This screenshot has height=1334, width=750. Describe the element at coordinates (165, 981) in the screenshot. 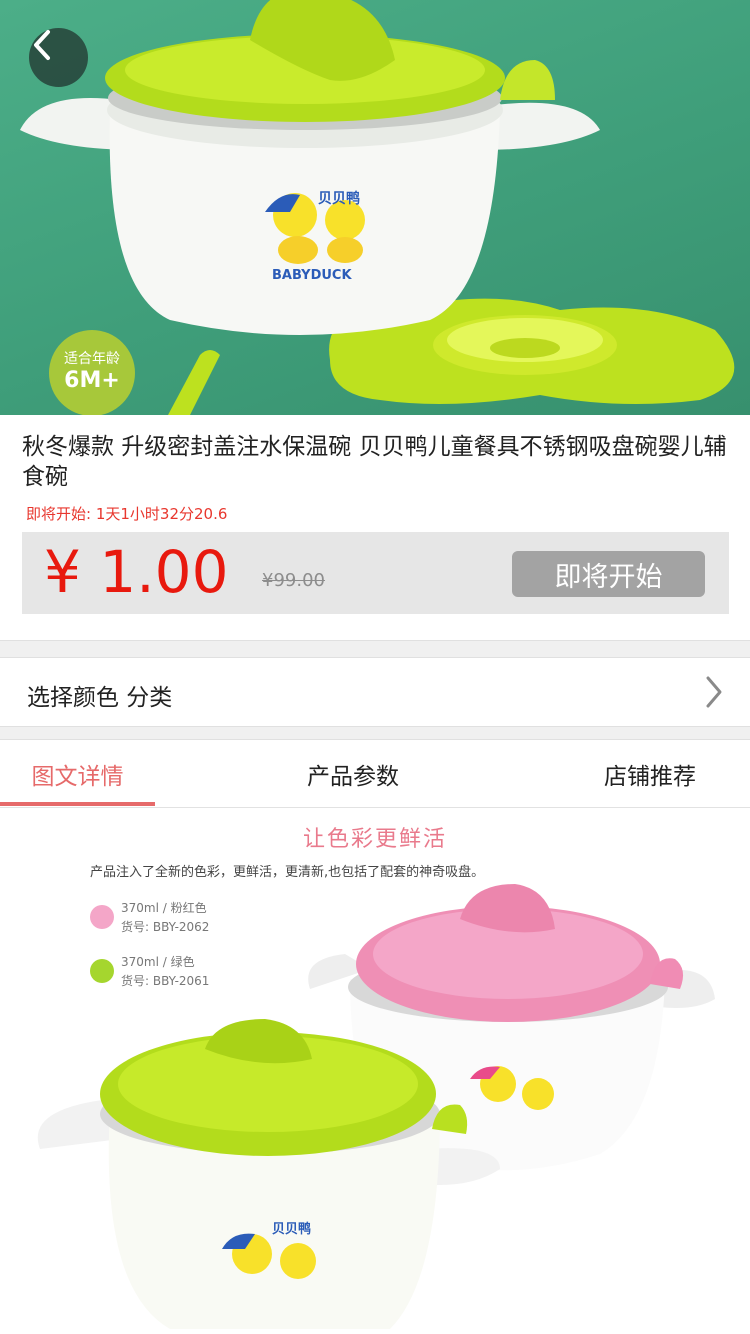

I see `variant-green-sku: 货号: BBY-2061` at that location.